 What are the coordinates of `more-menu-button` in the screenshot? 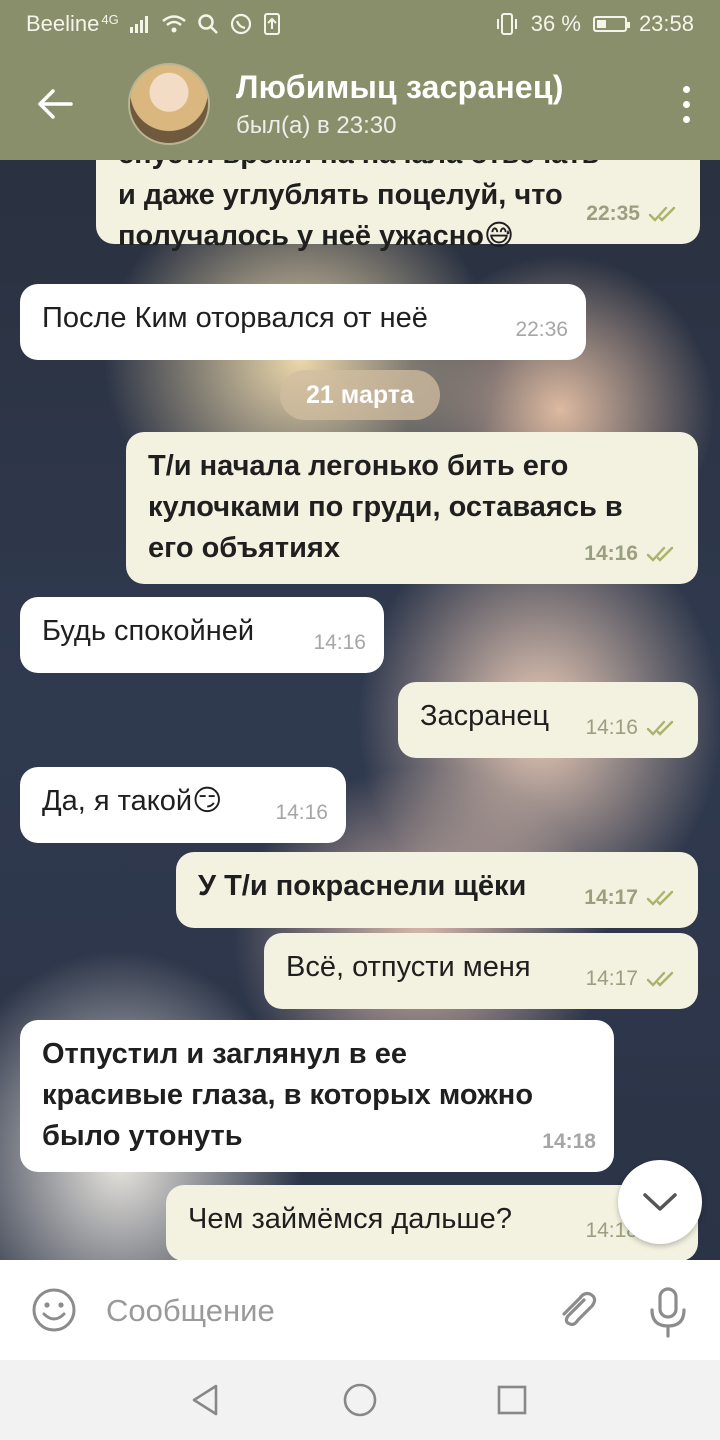 It's located at (686, 104).